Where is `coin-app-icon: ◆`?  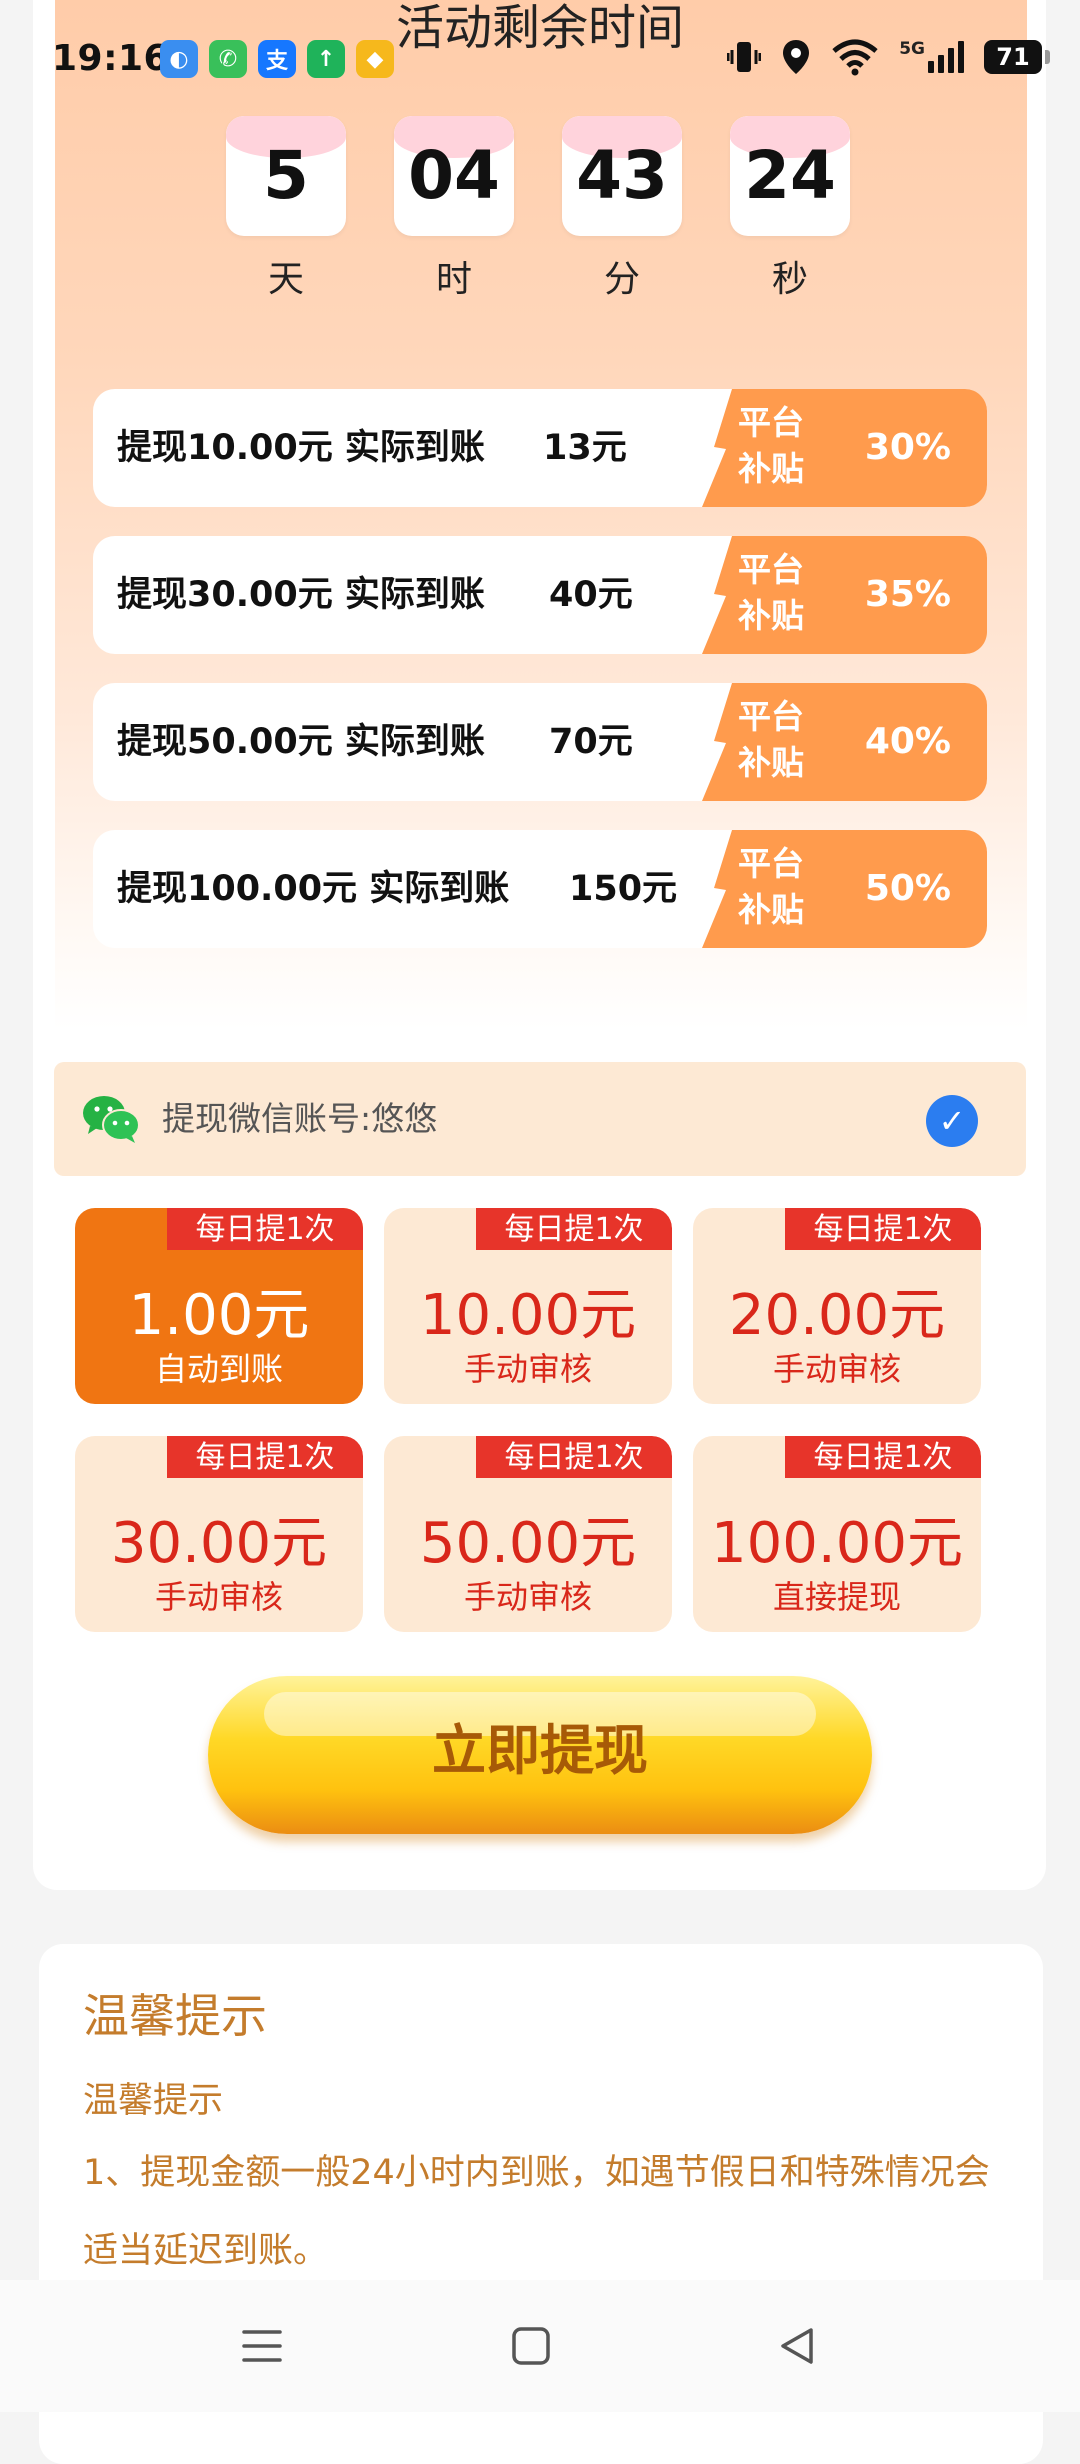
coin-app-icon: ◆ is located at coordinates (375, 59).